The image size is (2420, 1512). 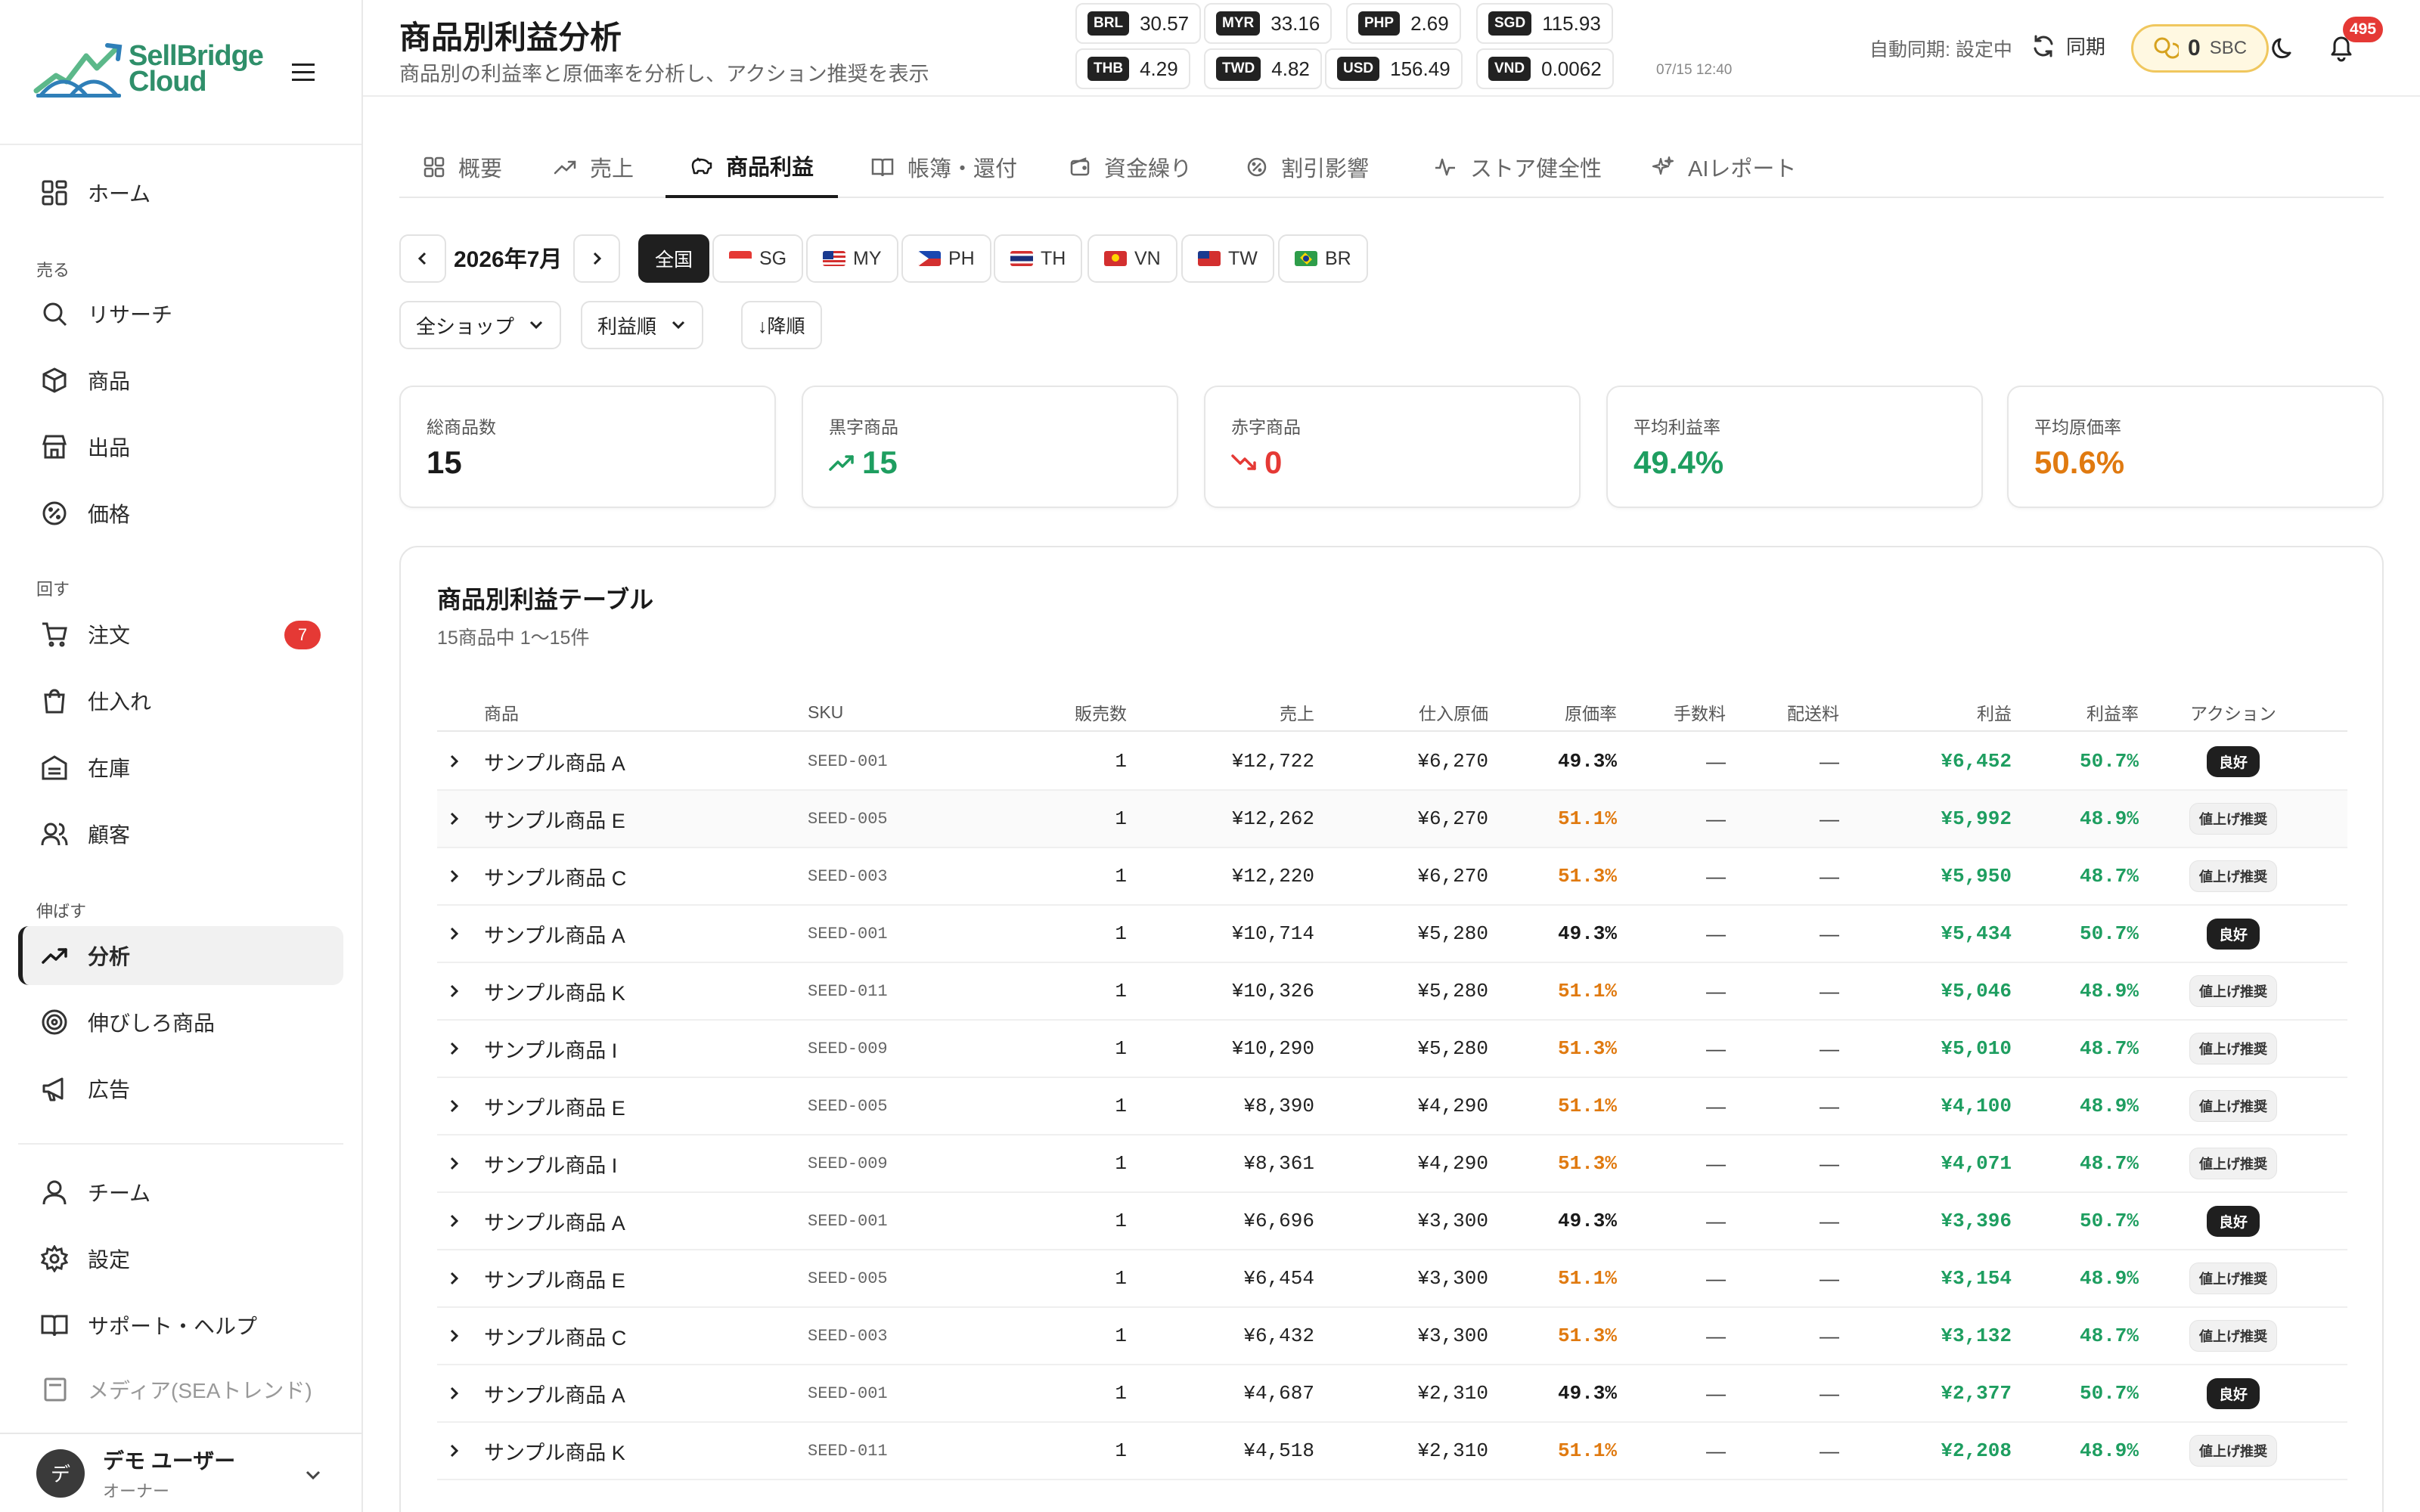 What do you see at coordinates (593, 167) in the screenshot?
I see `tab-sales: 売上` at bounding box center [593, 167].